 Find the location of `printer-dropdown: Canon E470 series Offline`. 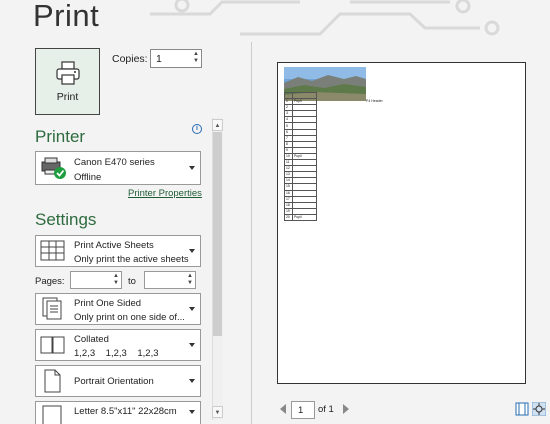

printer-dropdown: Canon E470 series Offline is located at coordinates (118, 168).